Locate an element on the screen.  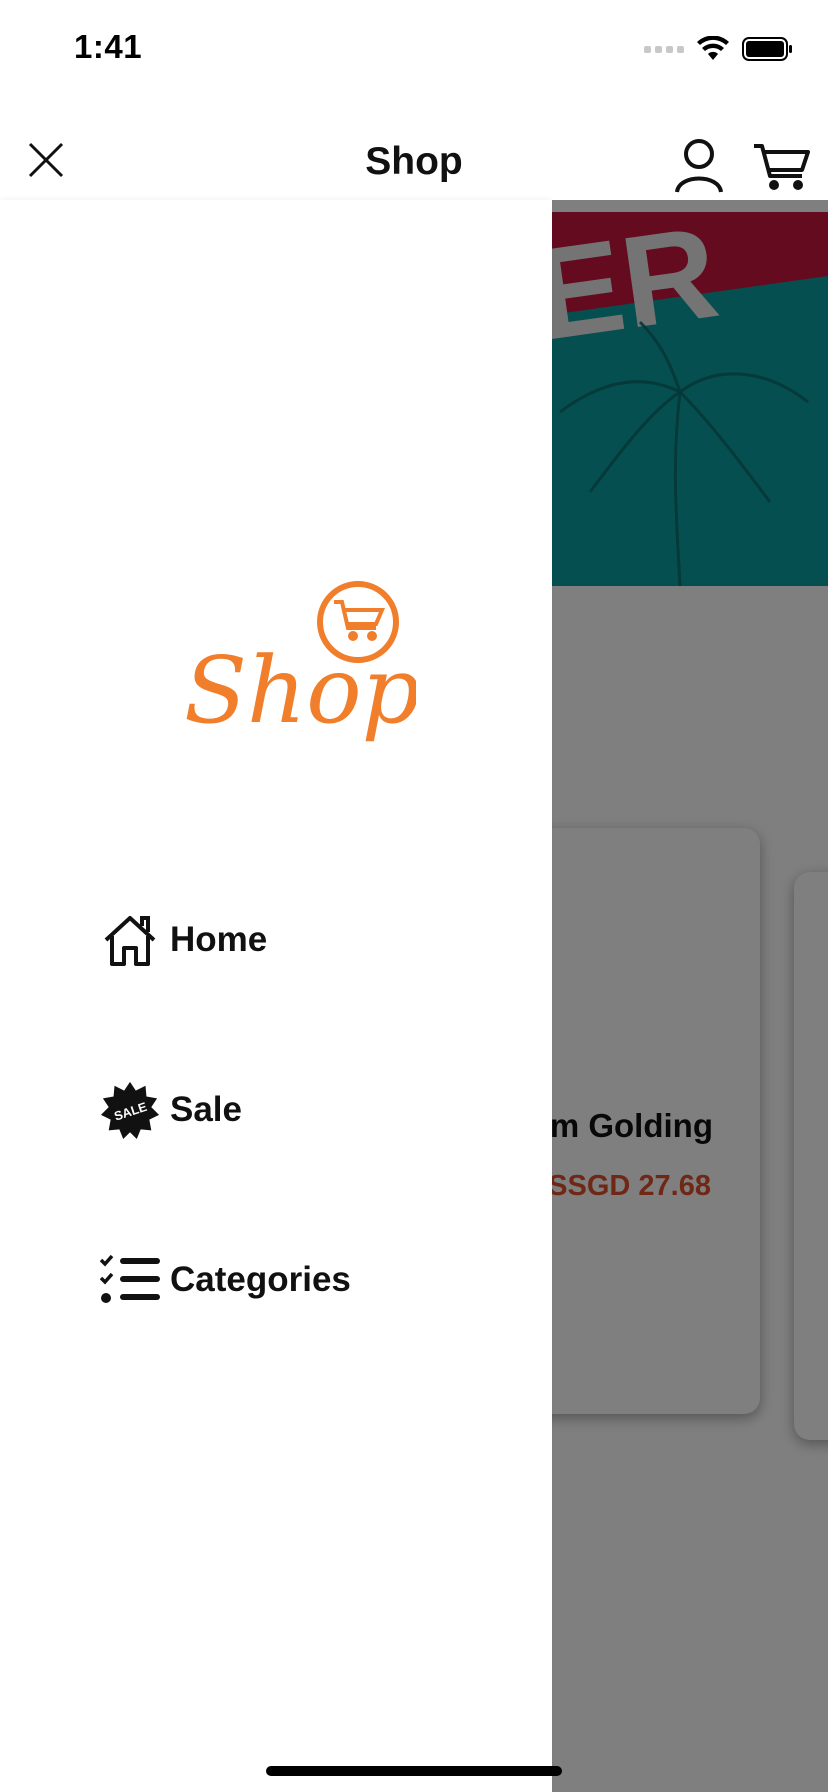
cart-icon is located at coordinates (782, 167).